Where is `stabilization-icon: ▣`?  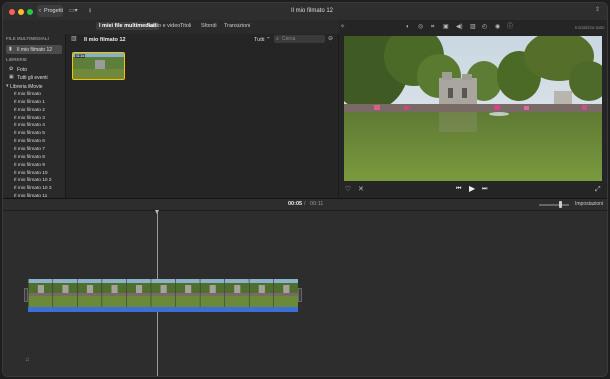 stabilization-icon: ▣ is located at coordinates (446, 27).